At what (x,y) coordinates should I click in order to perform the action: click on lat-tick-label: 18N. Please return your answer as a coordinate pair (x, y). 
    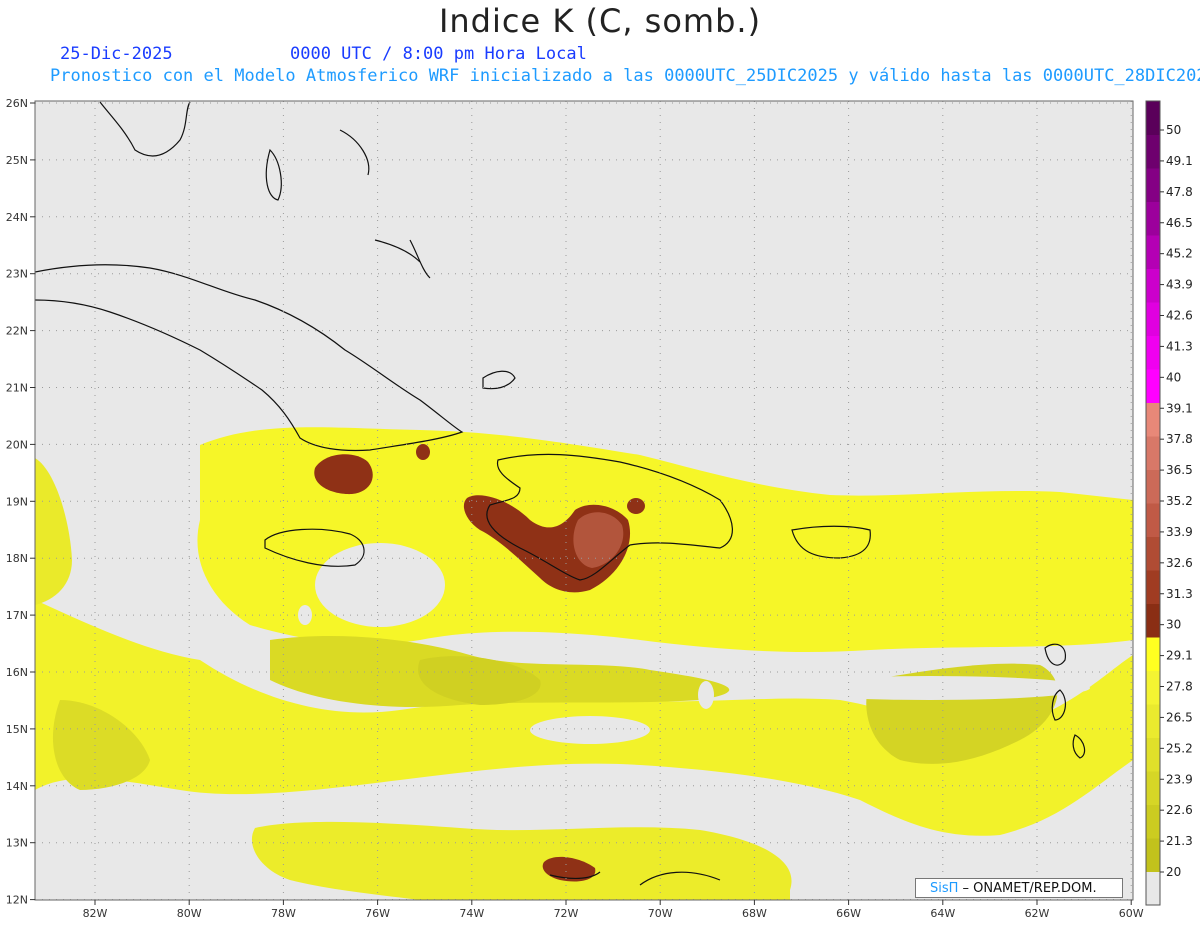
    Looking at the image, I should click on (17, 558).